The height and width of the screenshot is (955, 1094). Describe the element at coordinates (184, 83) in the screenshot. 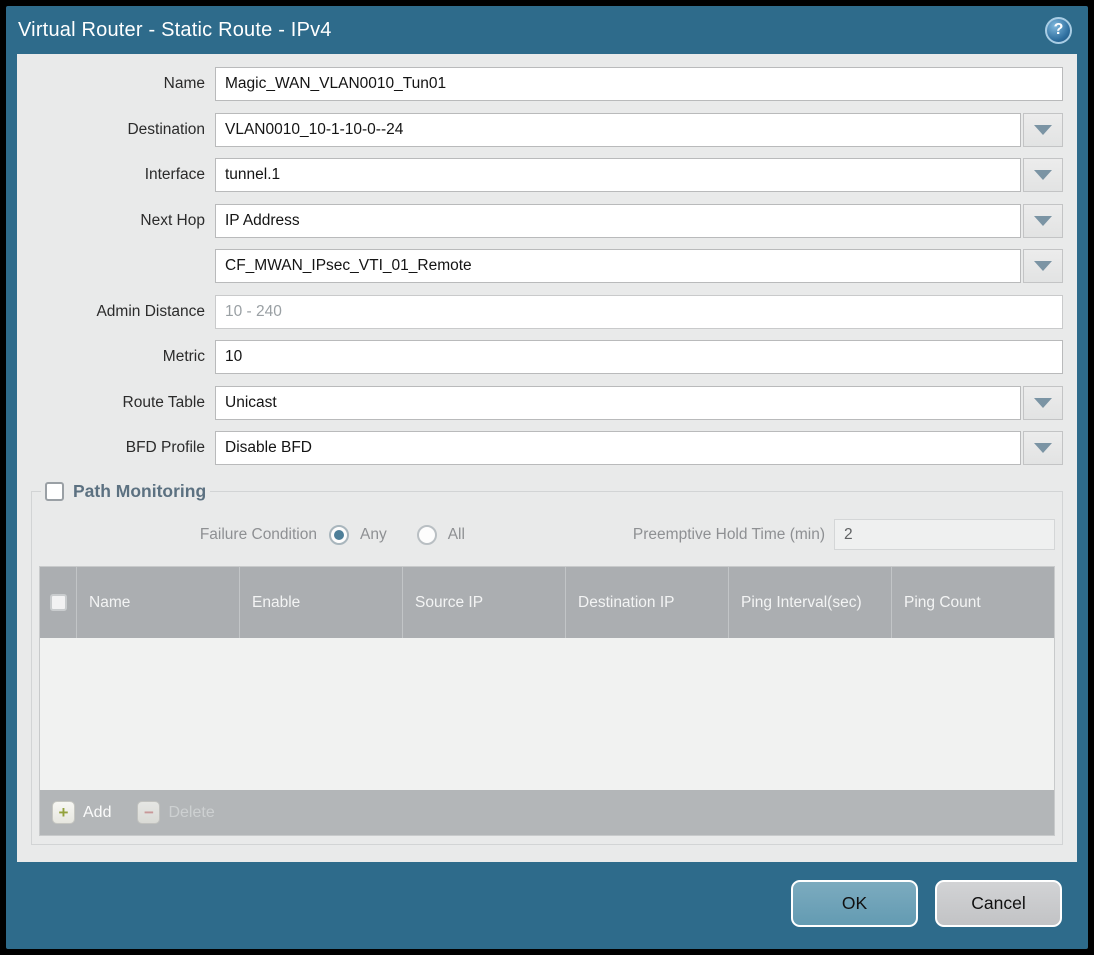

I see `name-label: Name` at that location.